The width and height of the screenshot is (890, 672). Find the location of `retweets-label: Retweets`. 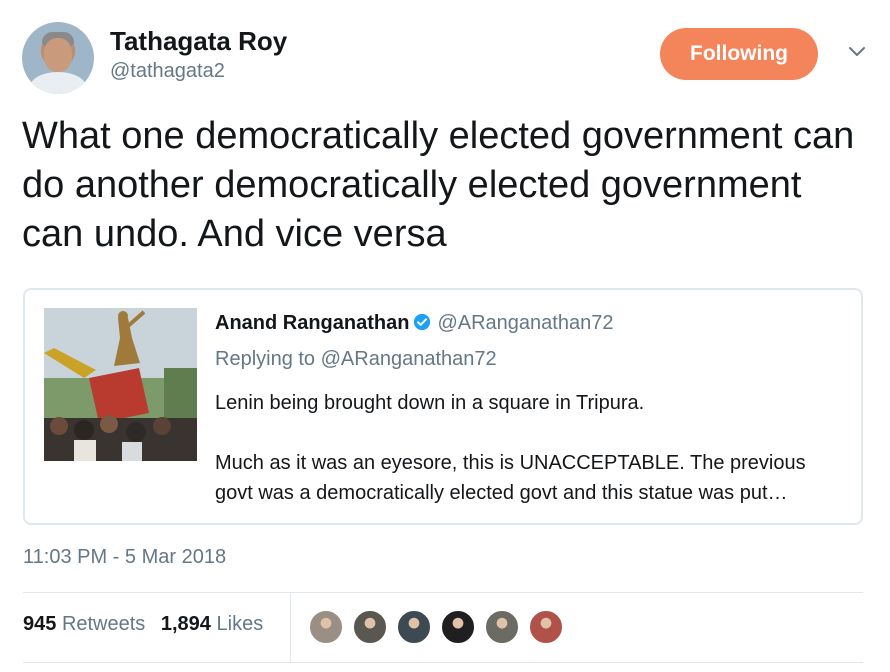

retweets-label: Retweets is located at coordinates (103, 624).